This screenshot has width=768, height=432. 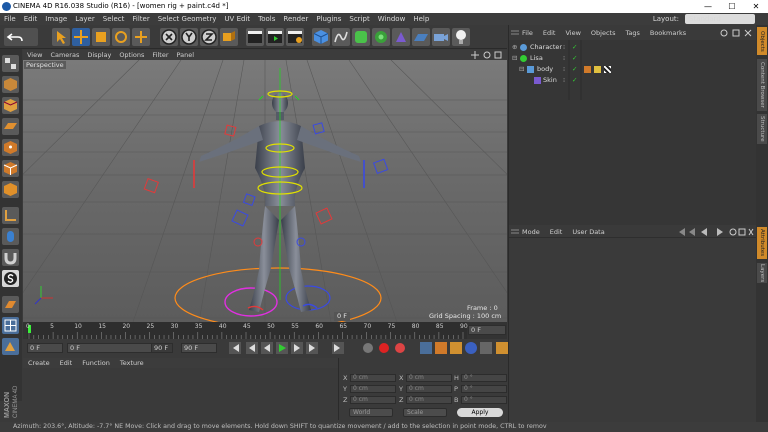 I want to click on object-menu-tags: Tags, so click(x=632, y=33).